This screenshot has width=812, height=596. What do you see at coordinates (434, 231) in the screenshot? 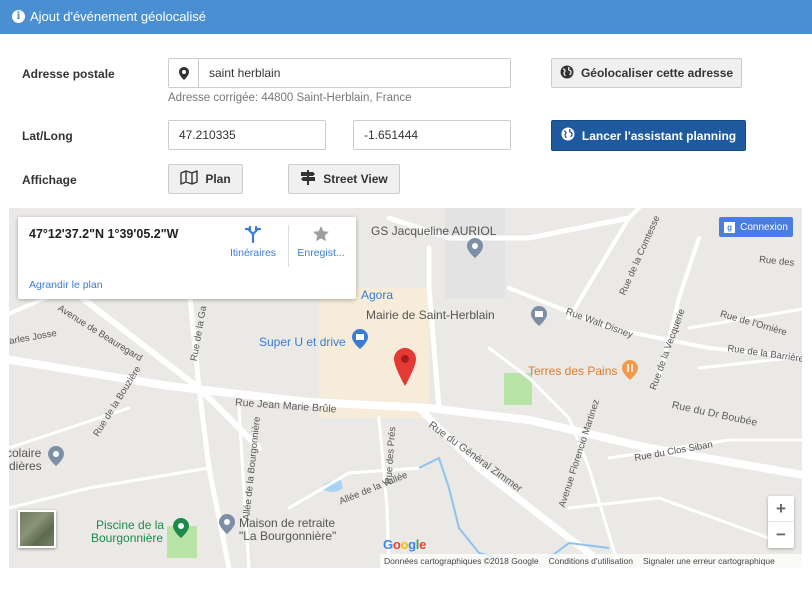
I see `poi-label-school: GS Jacqueline AURIOL` at bounding box center [434, 231].